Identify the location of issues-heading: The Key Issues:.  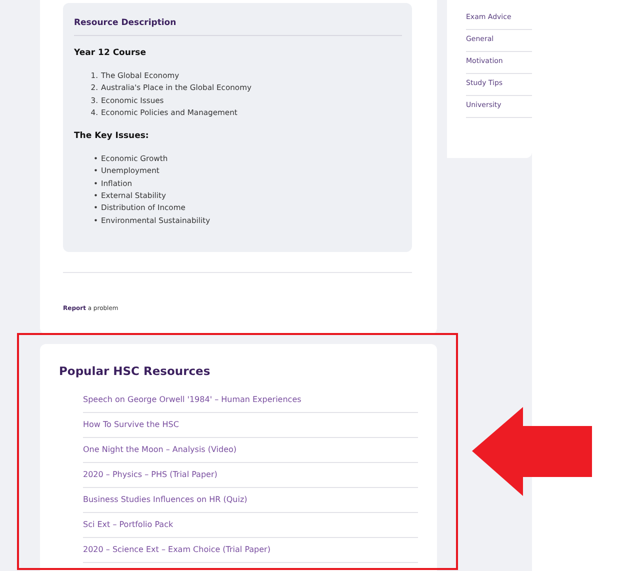
(112, 136).